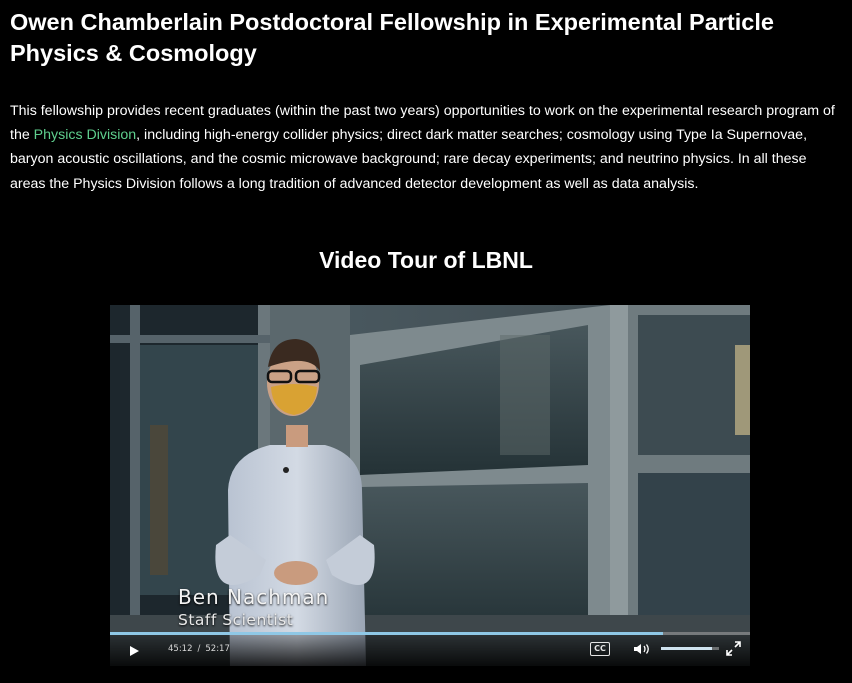 This screenshot has width=852, height=683. I want to click on closed-captions-button: CC, so click(600, 649).